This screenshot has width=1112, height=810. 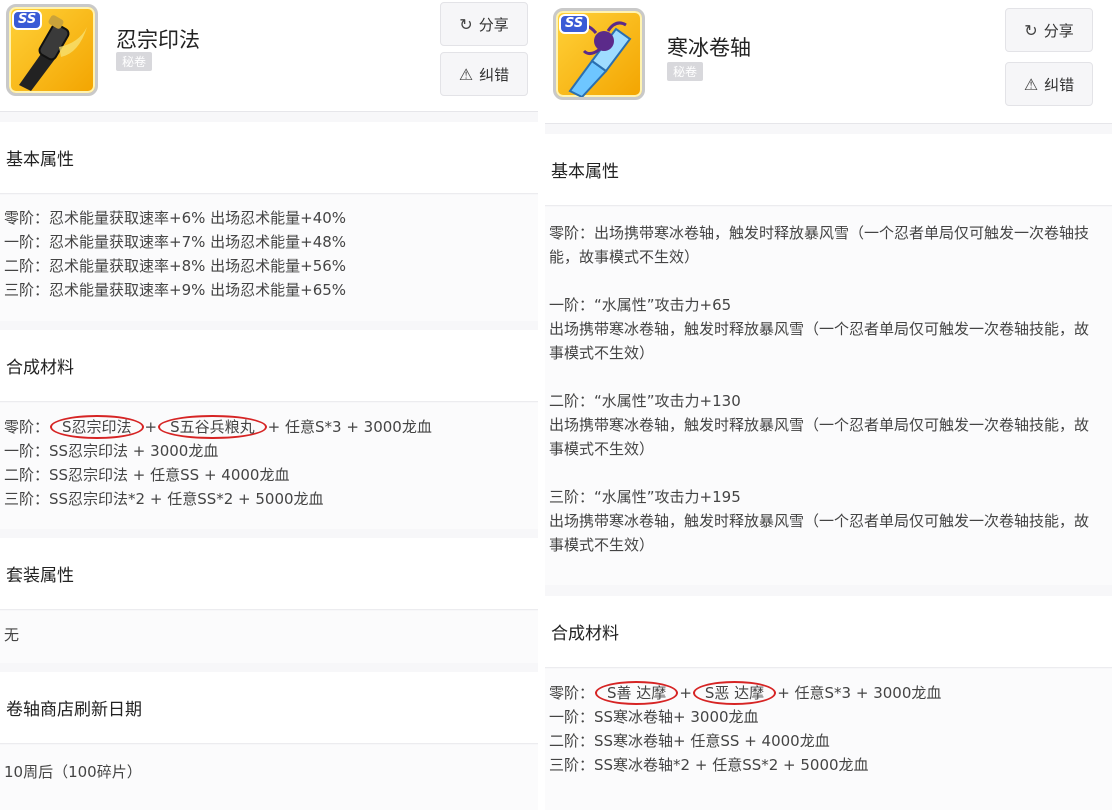 I want to click on synth-line: 二阶：SS忍宗印法 + 任意SS + 4000龙血, so click(x=147, y=475).